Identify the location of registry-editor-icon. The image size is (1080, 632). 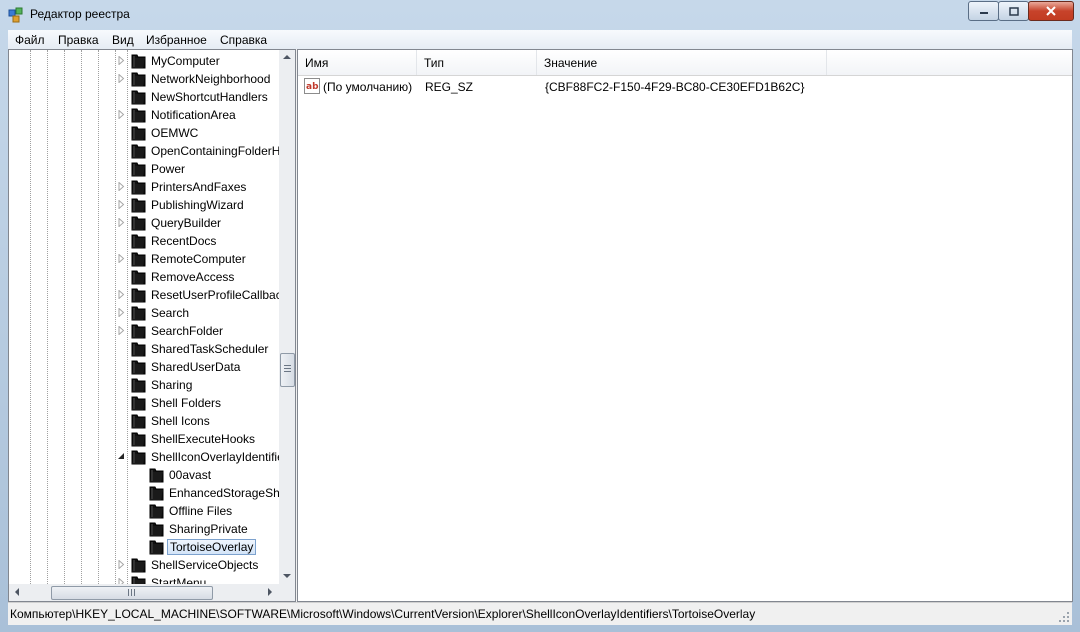
(15, 15).